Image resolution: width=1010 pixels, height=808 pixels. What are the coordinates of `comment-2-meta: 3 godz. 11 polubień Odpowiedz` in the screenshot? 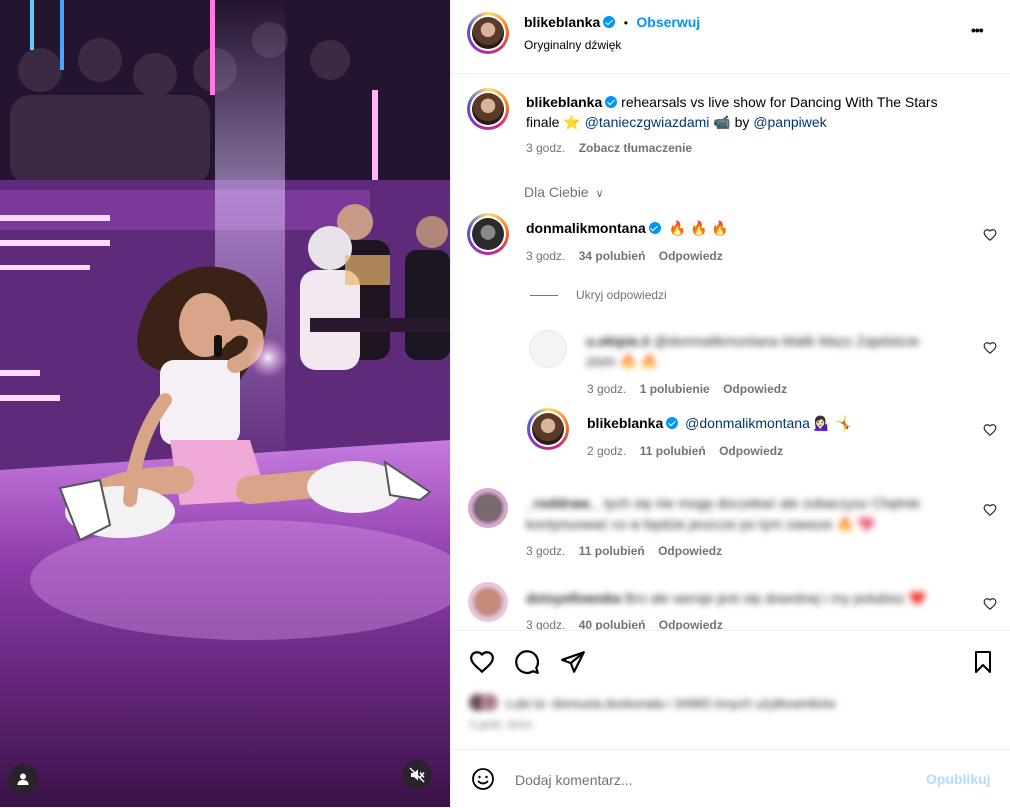 It's located at (624, 551).